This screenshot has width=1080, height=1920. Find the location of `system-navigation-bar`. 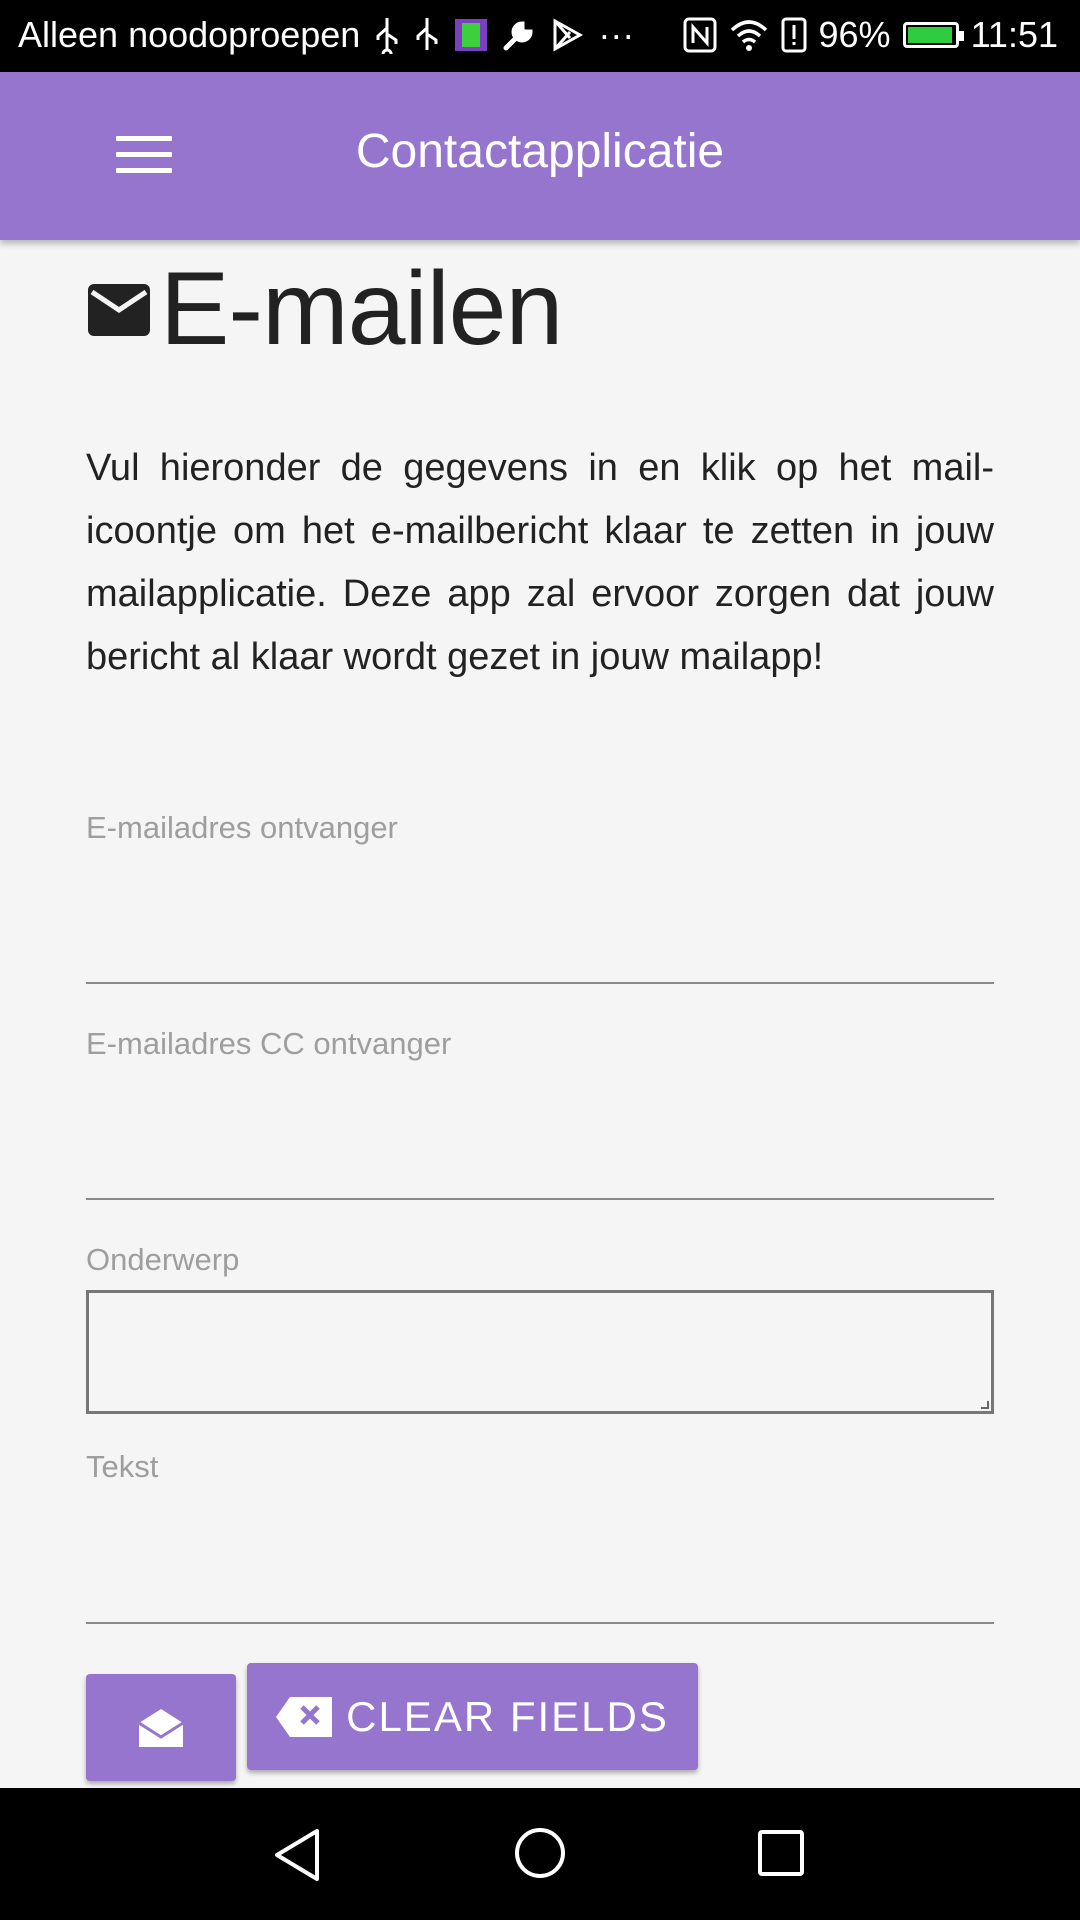

system-navigation-bar is located at coordinates (540, 1854).